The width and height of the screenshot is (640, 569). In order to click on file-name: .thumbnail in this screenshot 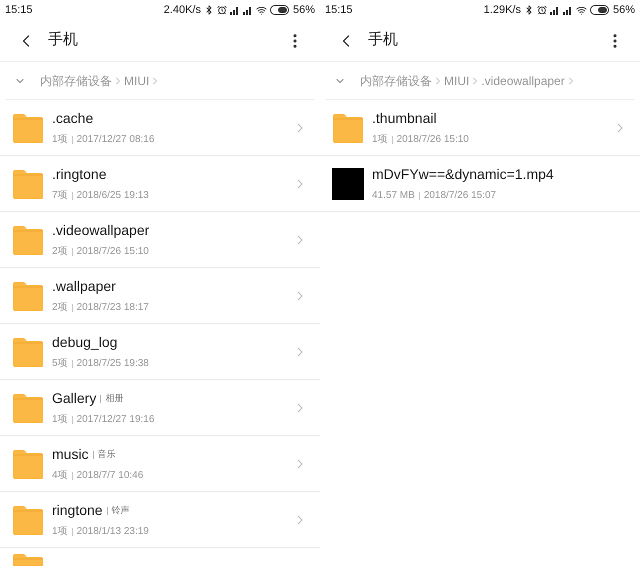, I will do `click(404, 118)`.